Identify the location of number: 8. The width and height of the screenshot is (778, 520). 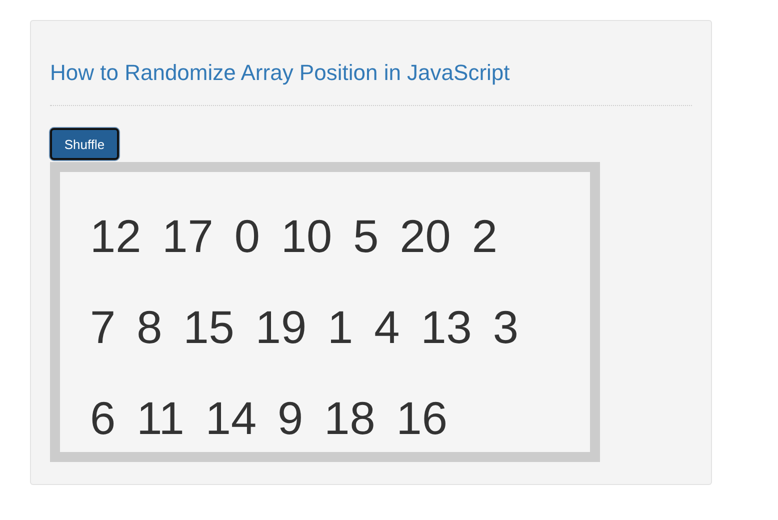
(149, 327).